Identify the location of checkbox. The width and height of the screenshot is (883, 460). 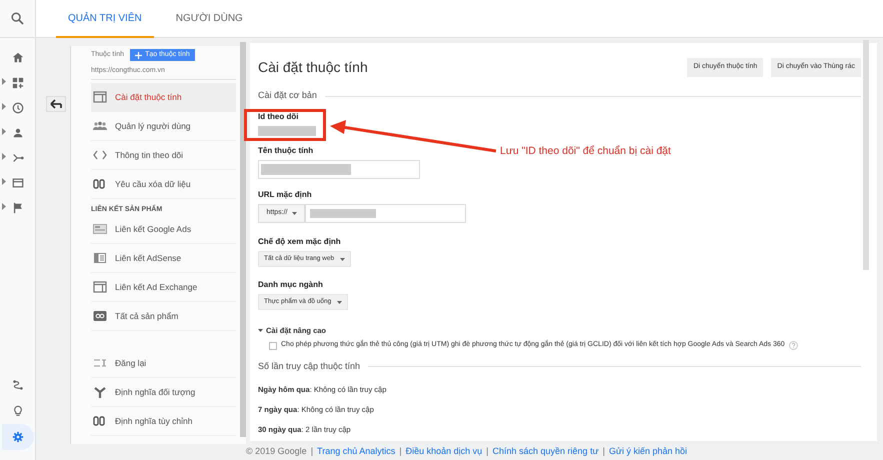
(273, 346).